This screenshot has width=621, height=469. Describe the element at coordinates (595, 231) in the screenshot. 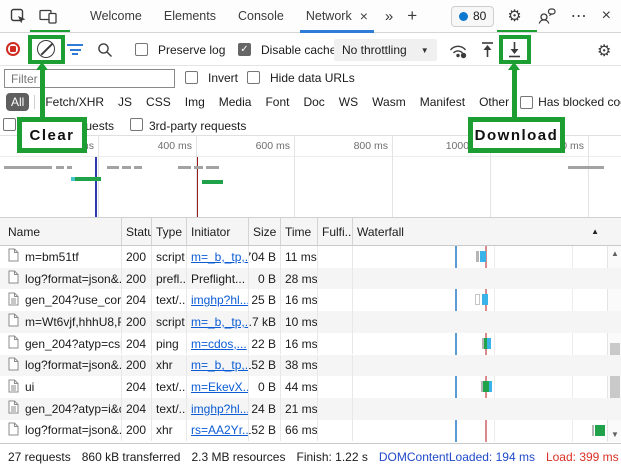

I see `sort-ascending-icon: ▲` at that location.